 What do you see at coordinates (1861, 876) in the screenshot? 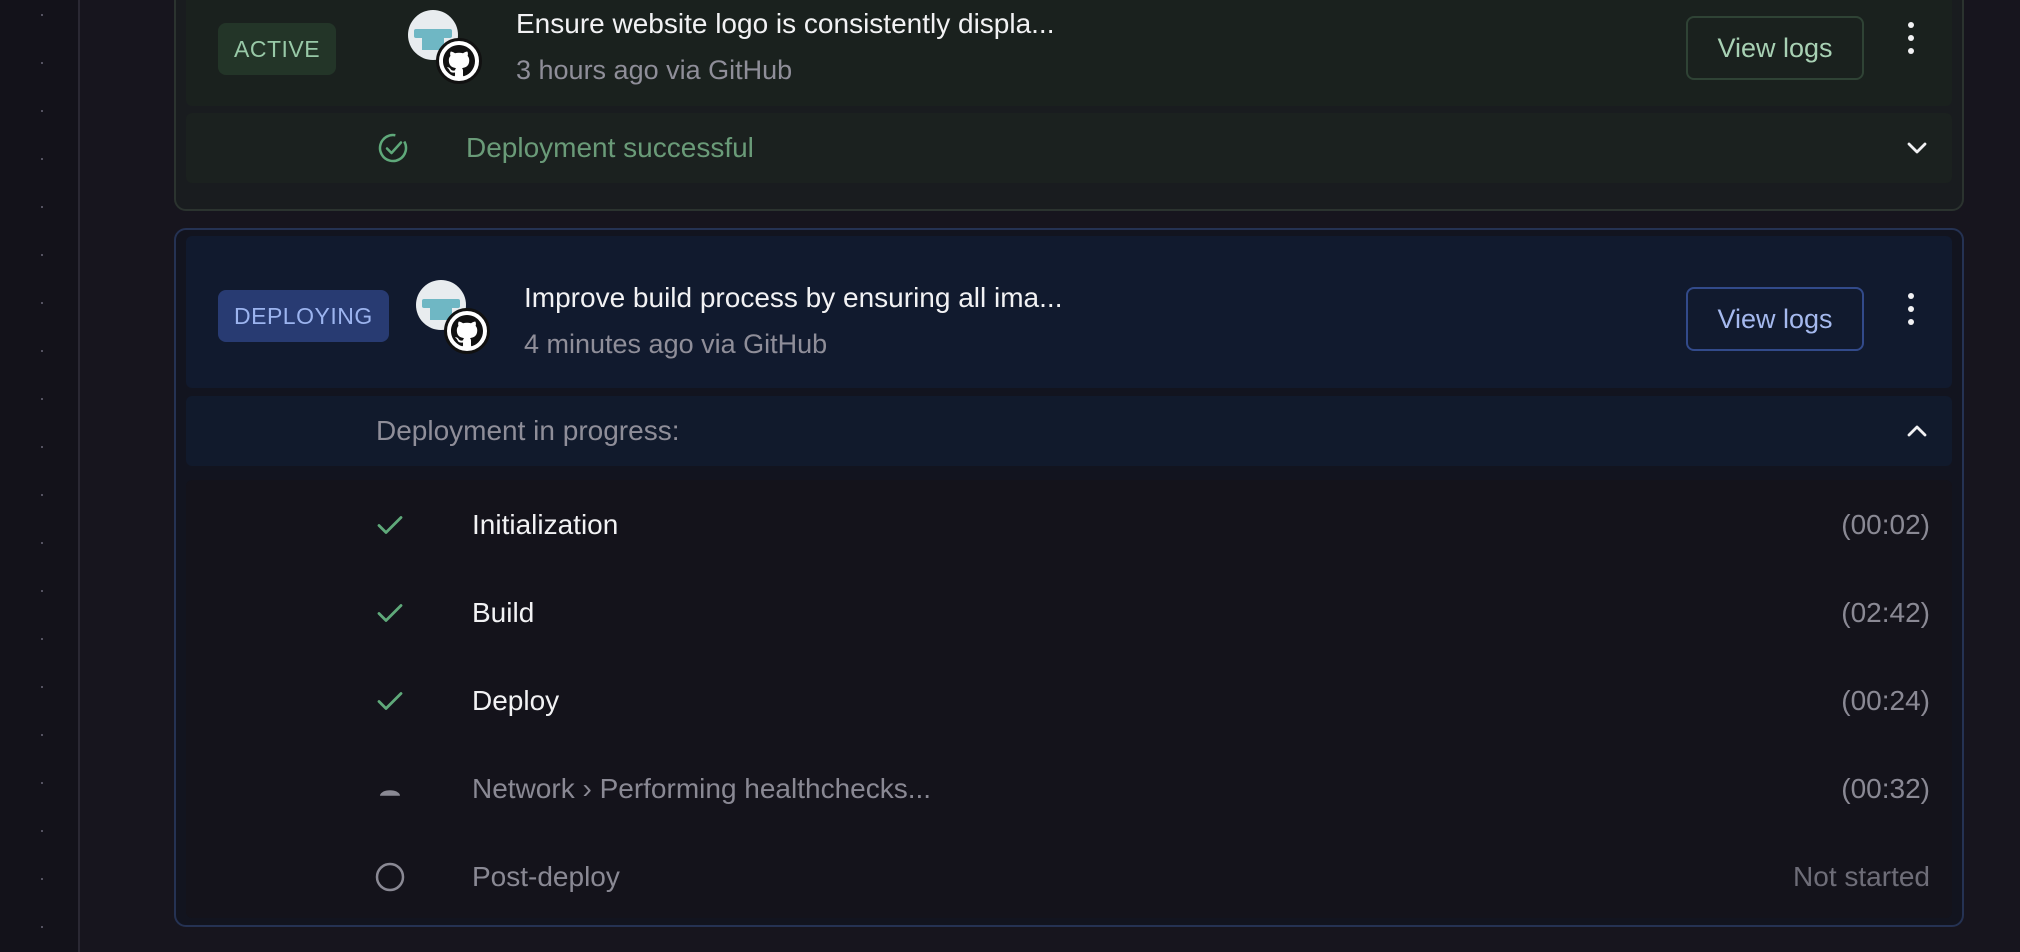
I see `step-duration: Not started` at bounding box center [1861, 876].